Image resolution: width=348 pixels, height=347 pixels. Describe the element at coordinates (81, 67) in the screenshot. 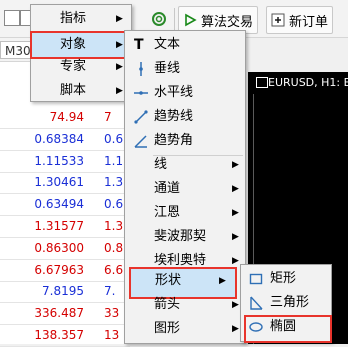

I see `menu-item-experts: 专家 ▶` at that location.